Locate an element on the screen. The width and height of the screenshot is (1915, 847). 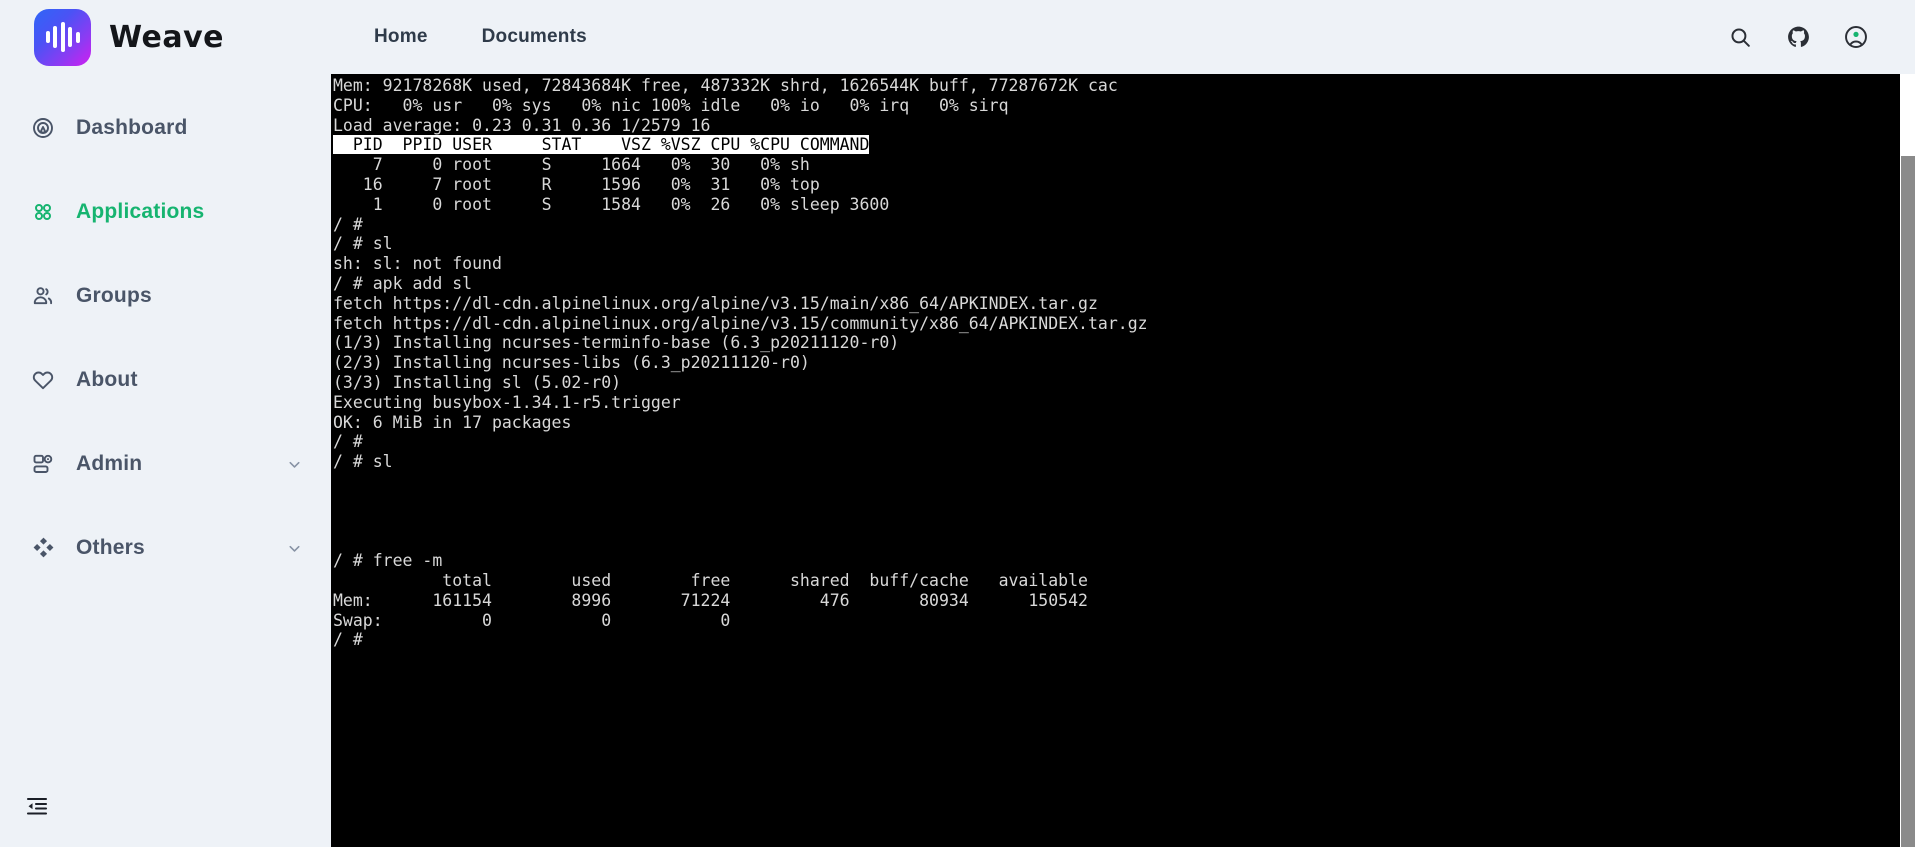
sidebar-item-label: Admin is located at coordinates (109, 463).